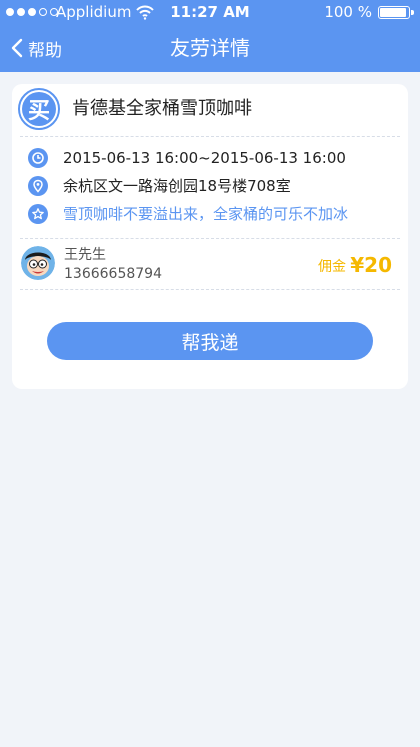  I want to click on task-note: 雪顶咖啡不要溢出来，全家桶的可乐不加冰, so click(206, 214).